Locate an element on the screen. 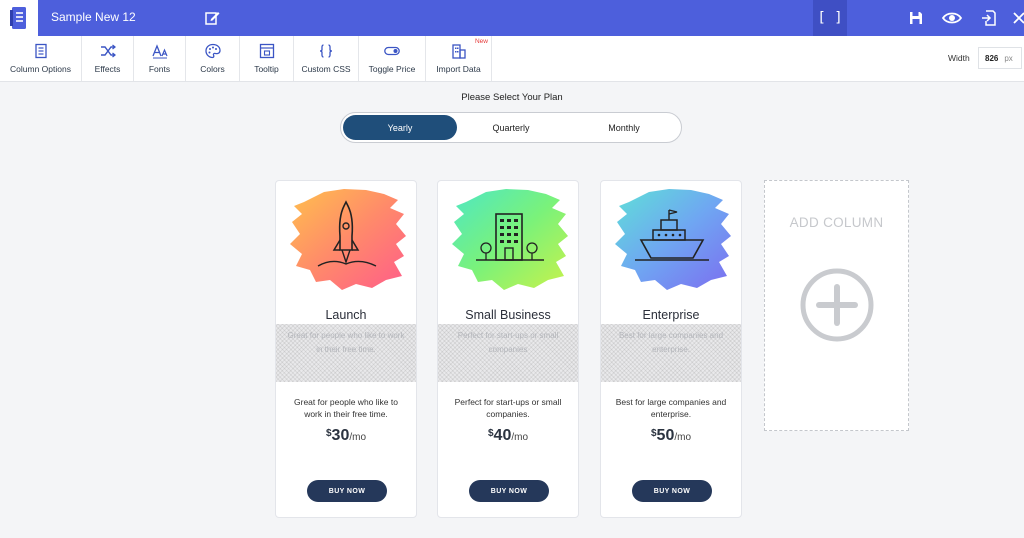 The height and width of the screenshot is (538, 1024). plan-selector-title: Please Select Your Plan is located at coordinates (512, 97).